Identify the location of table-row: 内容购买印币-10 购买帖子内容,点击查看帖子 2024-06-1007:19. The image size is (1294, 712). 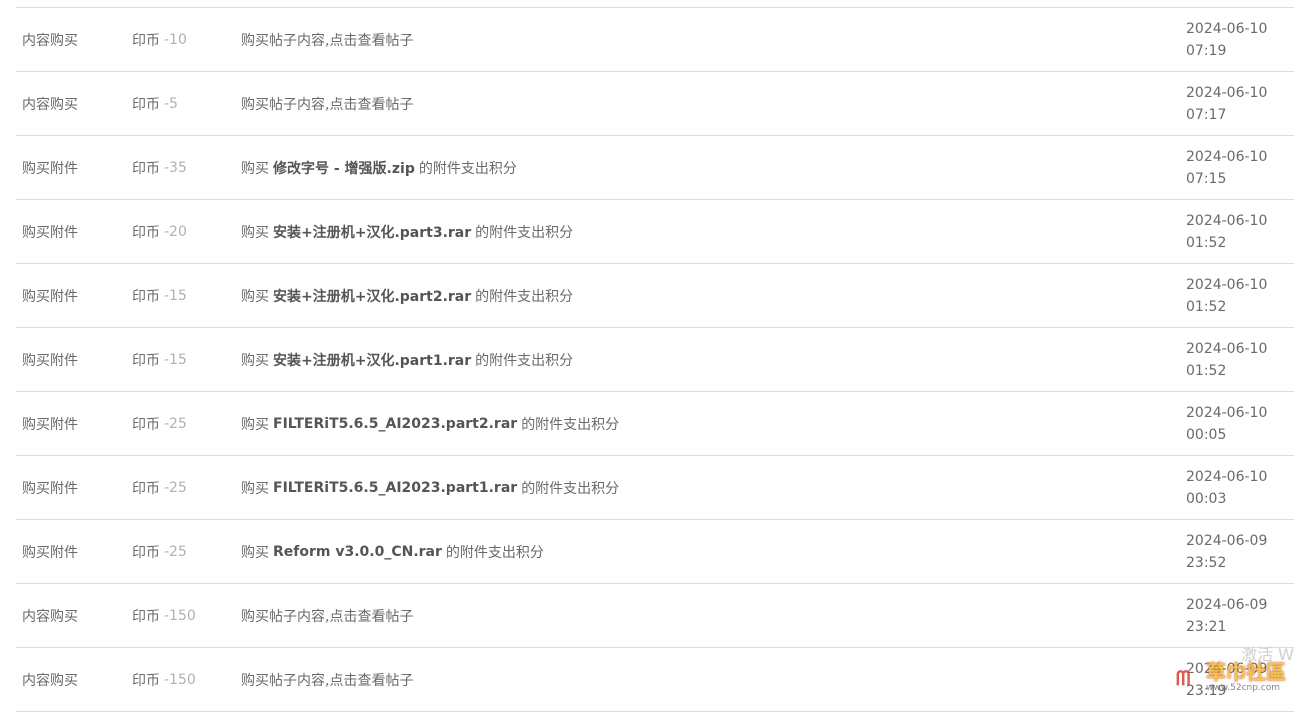
(655, 40).